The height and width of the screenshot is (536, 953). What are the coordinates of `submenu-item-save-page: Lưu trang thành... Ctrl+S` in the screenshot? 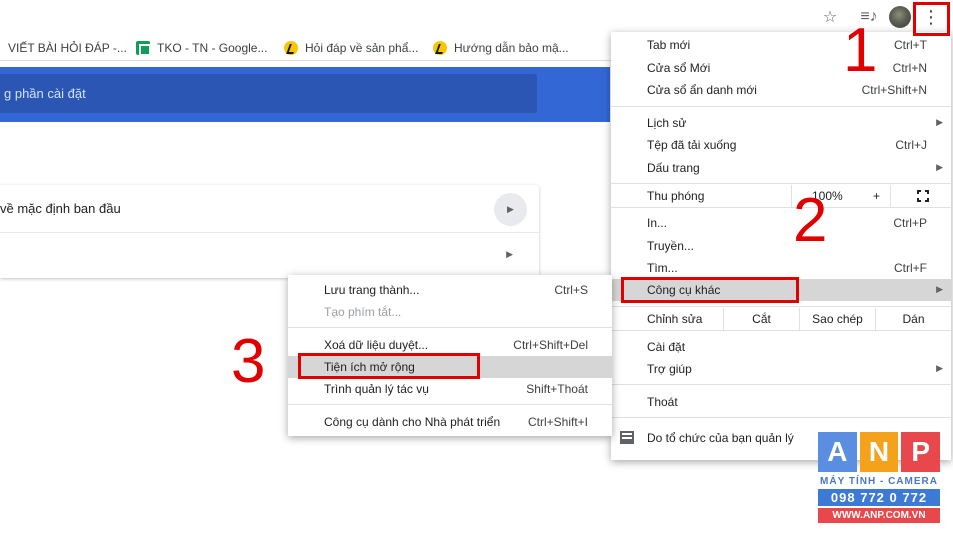 It's located at (450, 290).